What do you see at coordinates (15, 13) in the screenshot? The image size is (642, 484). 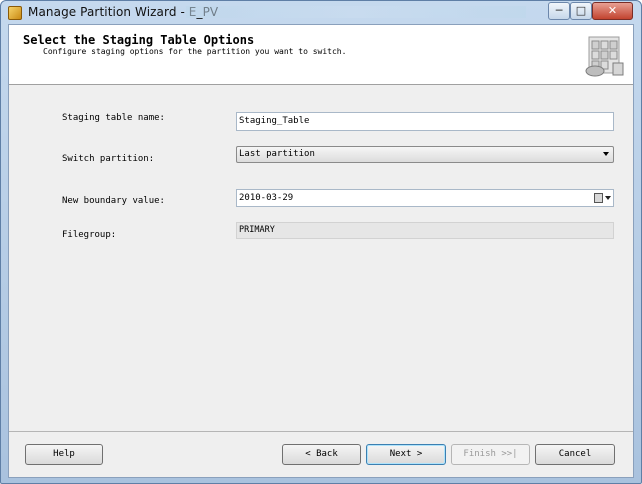 I see `wizard-app-icon` at bounding box center [15, 13].